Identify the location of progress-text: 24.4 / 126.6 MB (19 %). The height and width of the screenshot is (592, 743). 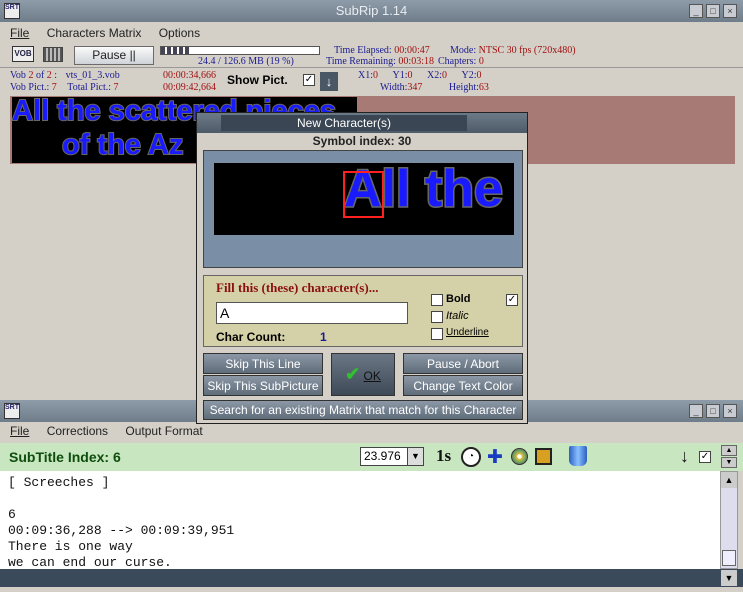
(246, 61).